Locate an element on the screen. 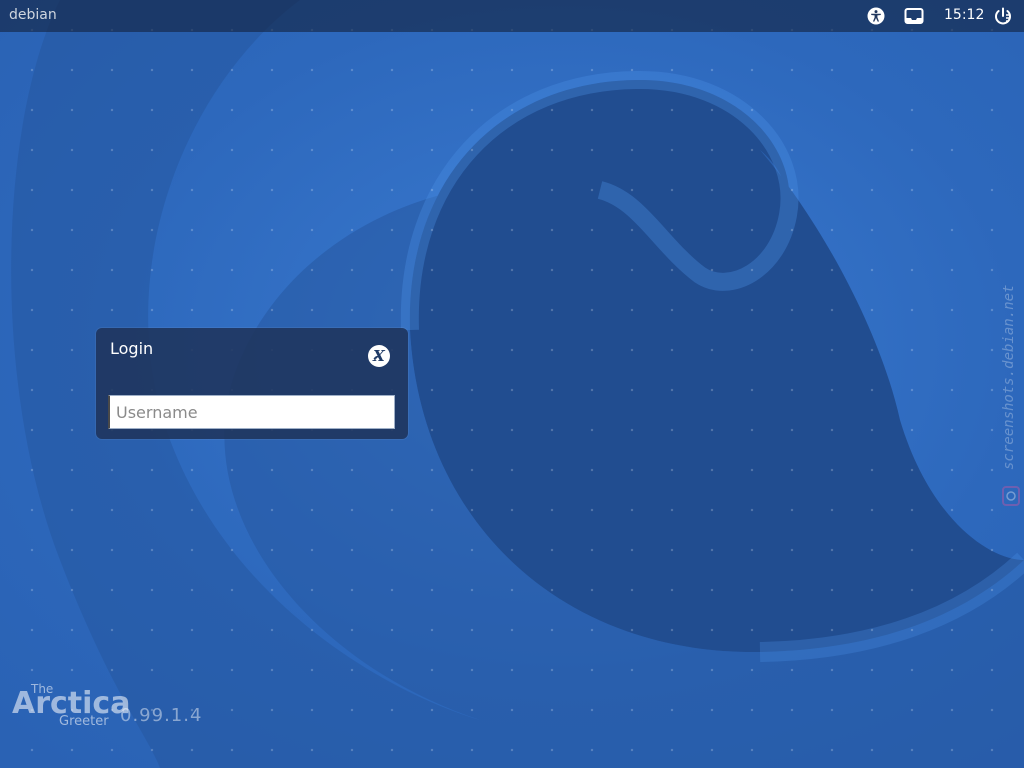  clock: 15:12 is located at coordinates (964, 15).